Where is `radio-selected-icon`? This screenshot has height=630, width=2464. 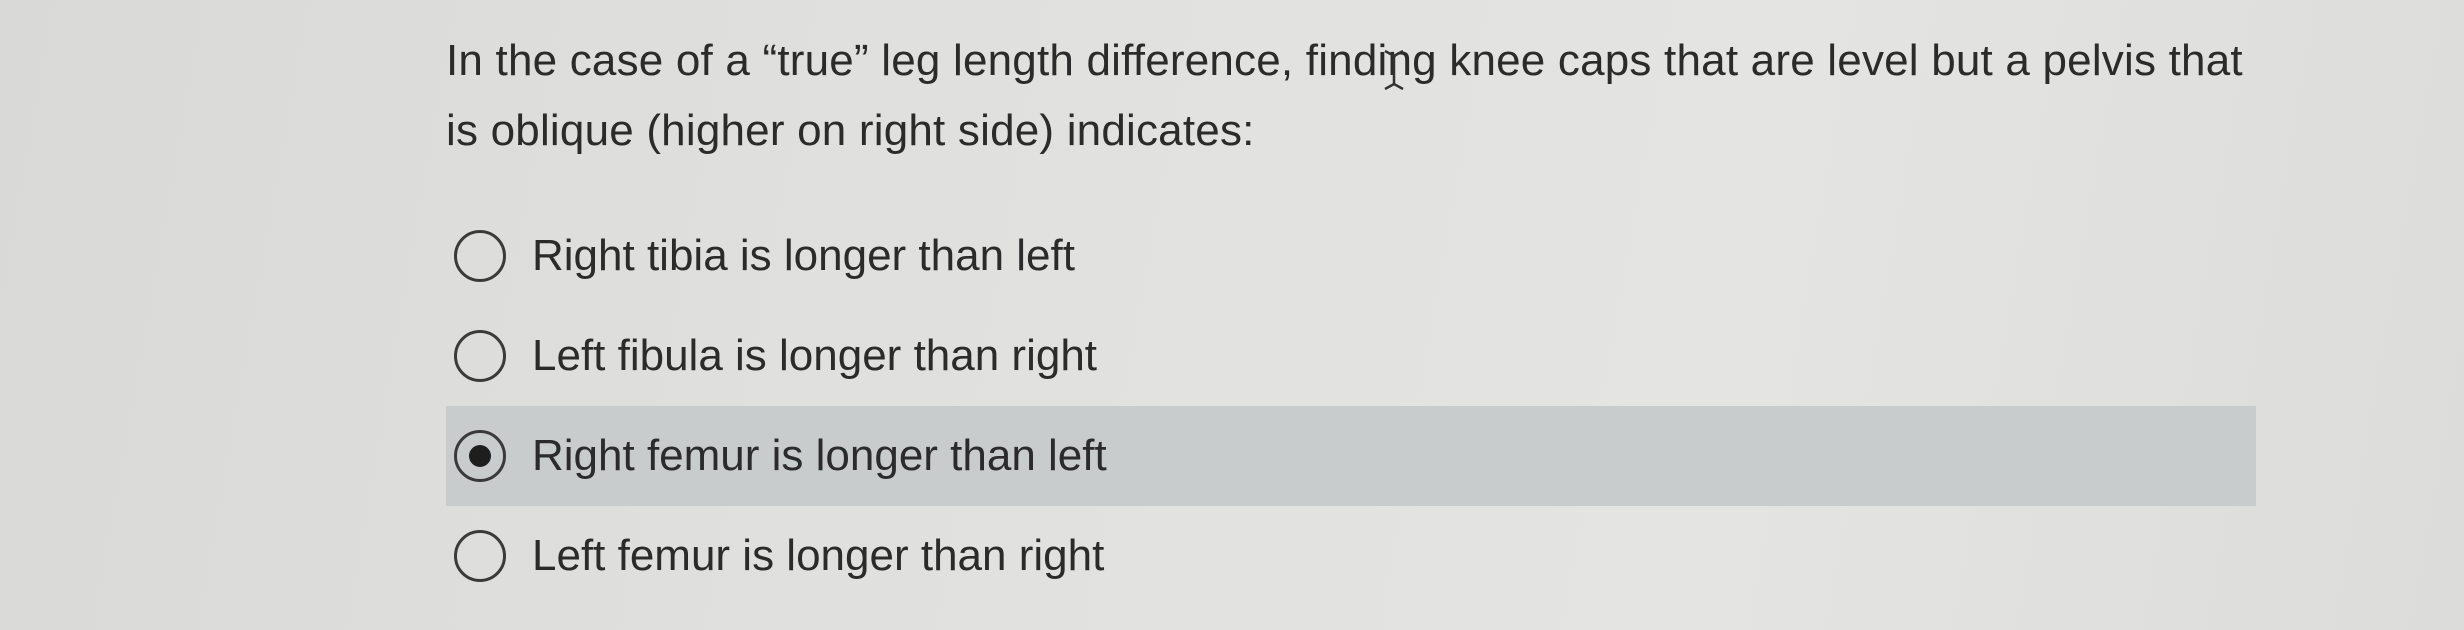 radio-selected-icon is located at coordinates (480, 456).